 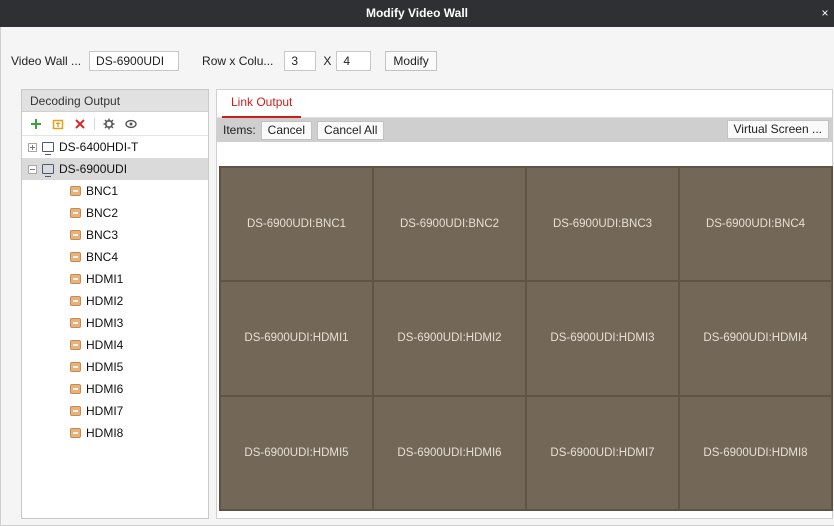 I want to click on tree-item-hdmi5: HDMI5, so click(x=115, y=367).